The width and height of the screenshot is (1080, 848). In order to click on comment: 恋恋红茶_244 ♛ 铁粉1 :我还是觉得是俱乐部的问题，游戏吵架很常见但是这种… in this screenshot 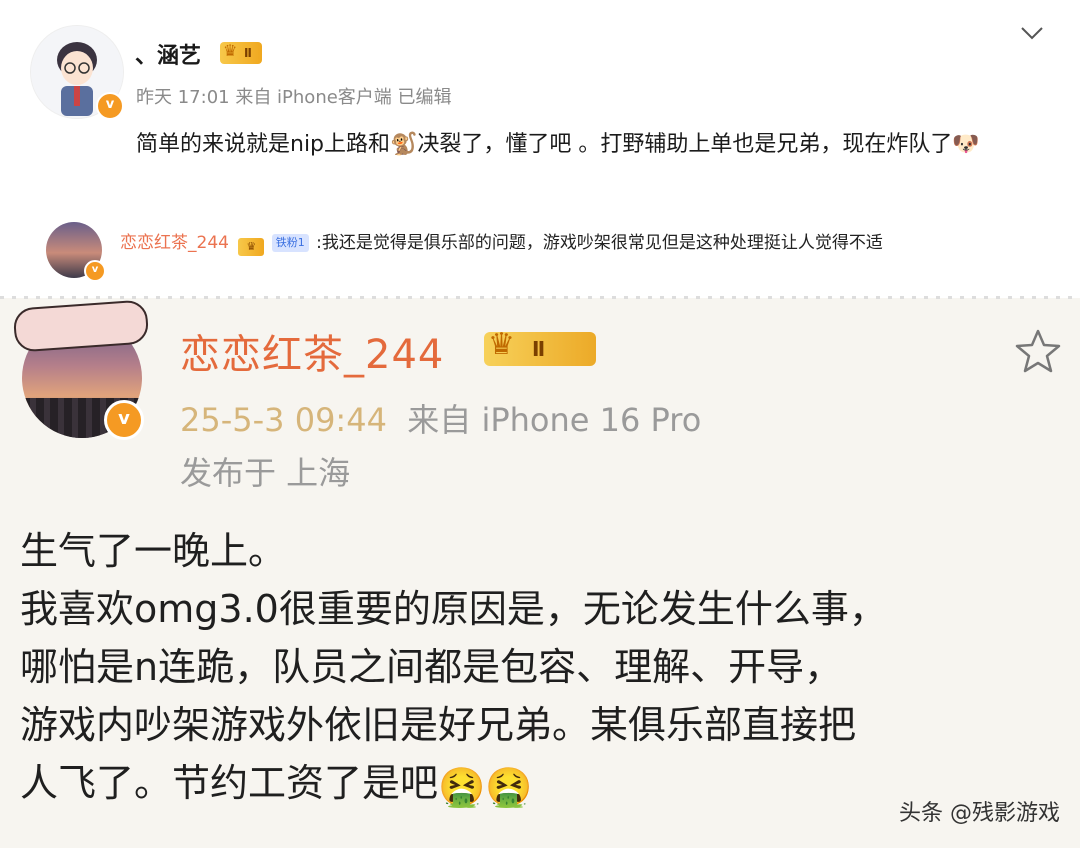, I will do `click(595, 243)`.